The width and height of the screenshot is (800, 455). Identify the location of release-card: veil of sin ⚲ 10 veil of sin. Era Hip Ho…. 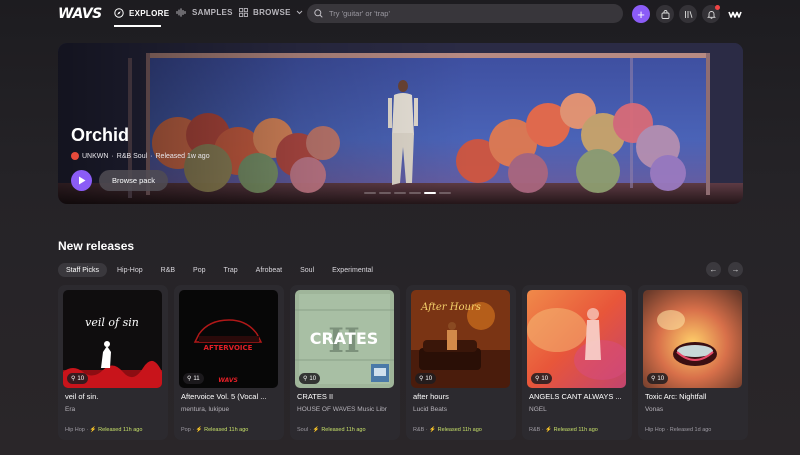
(113, 362).